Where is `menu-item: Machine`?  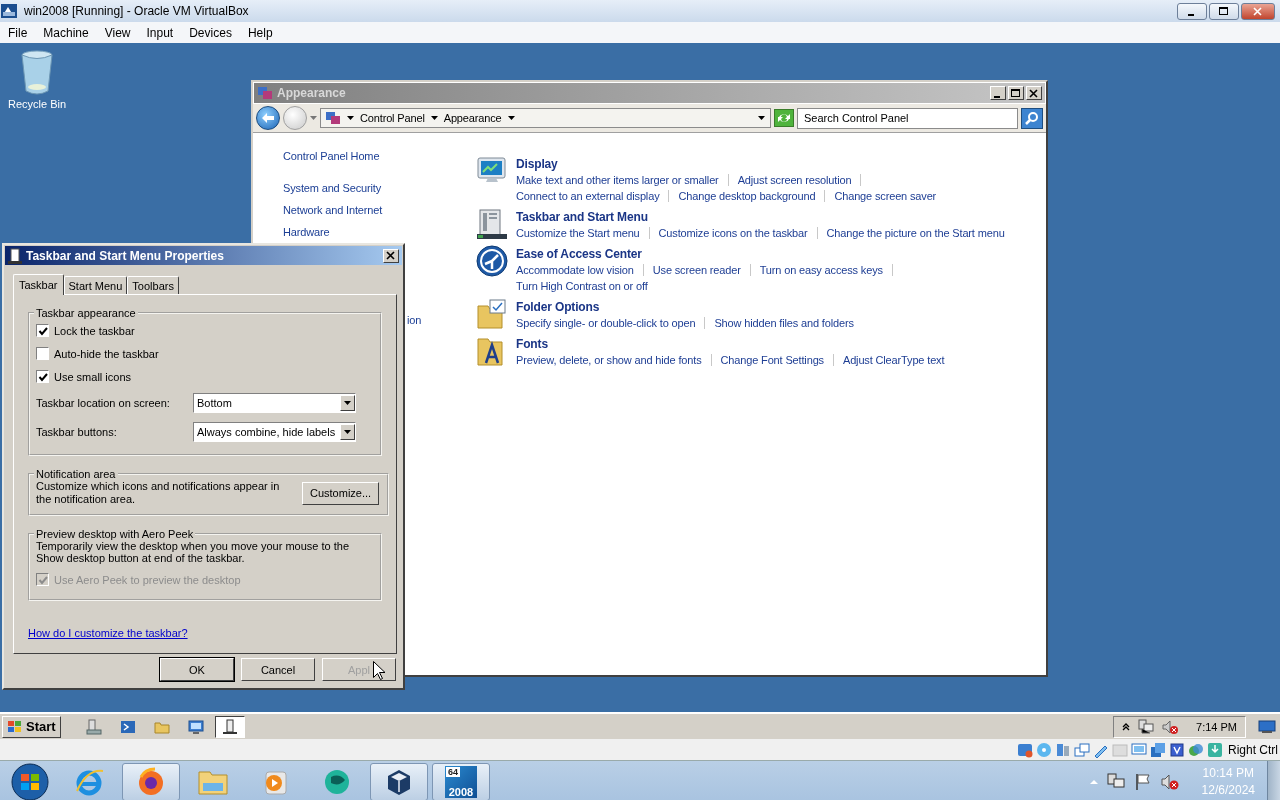
menu-item: Machine is located at coordinates (66, 32).